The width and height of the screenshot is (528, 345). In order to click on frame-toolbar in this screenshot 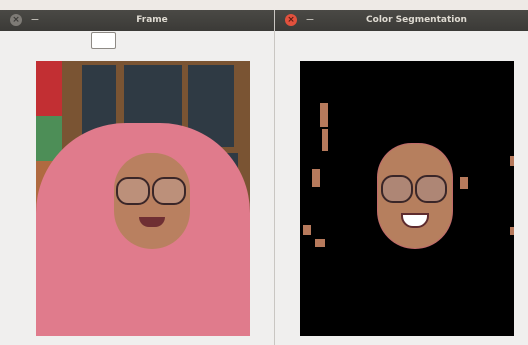, I will do `click(137, 41)`.